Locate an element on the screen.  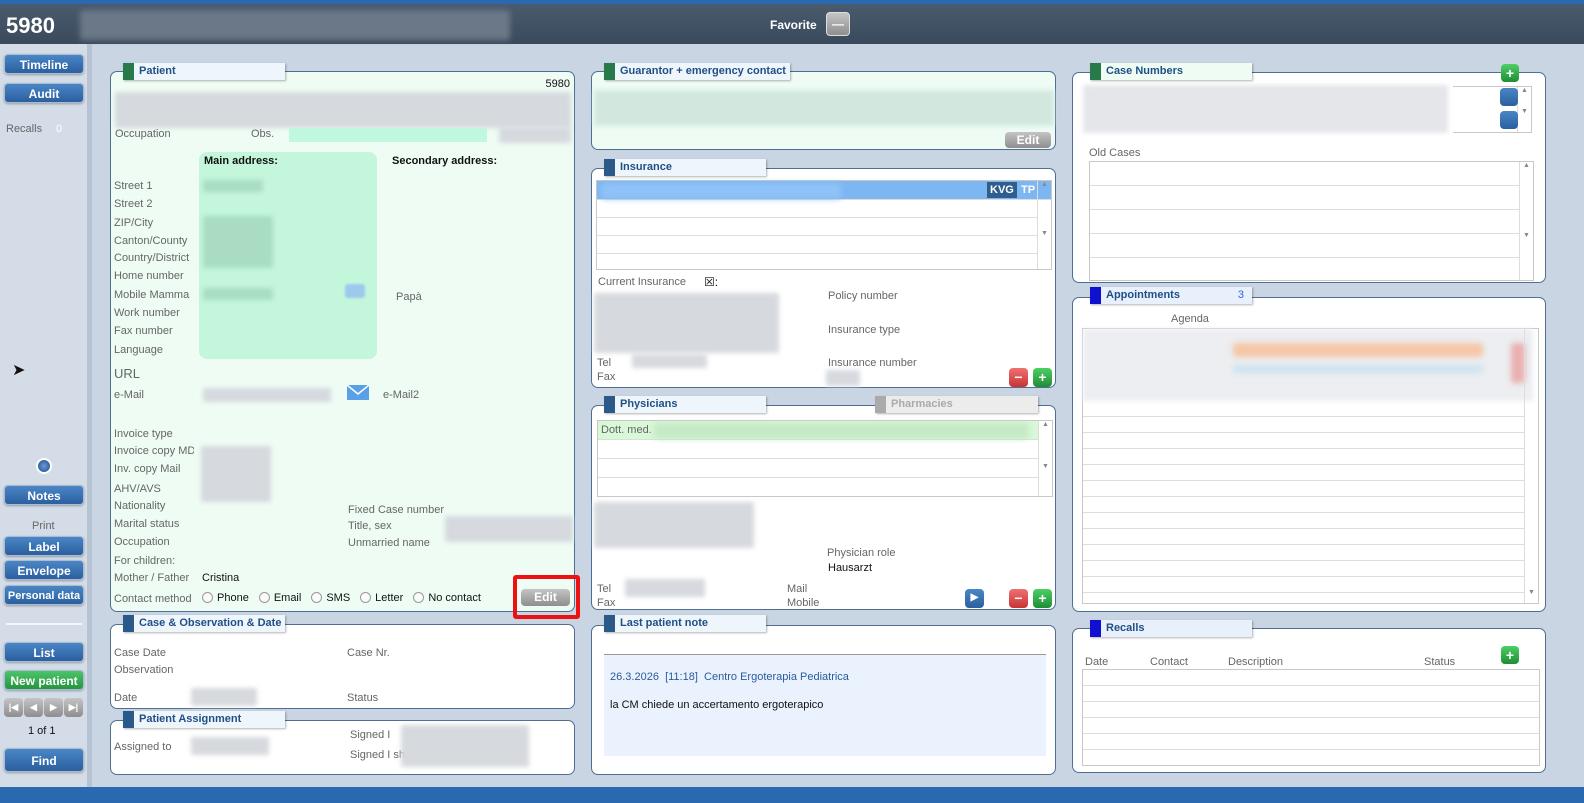
column-date: Date is located at coordinates (1097, 662).